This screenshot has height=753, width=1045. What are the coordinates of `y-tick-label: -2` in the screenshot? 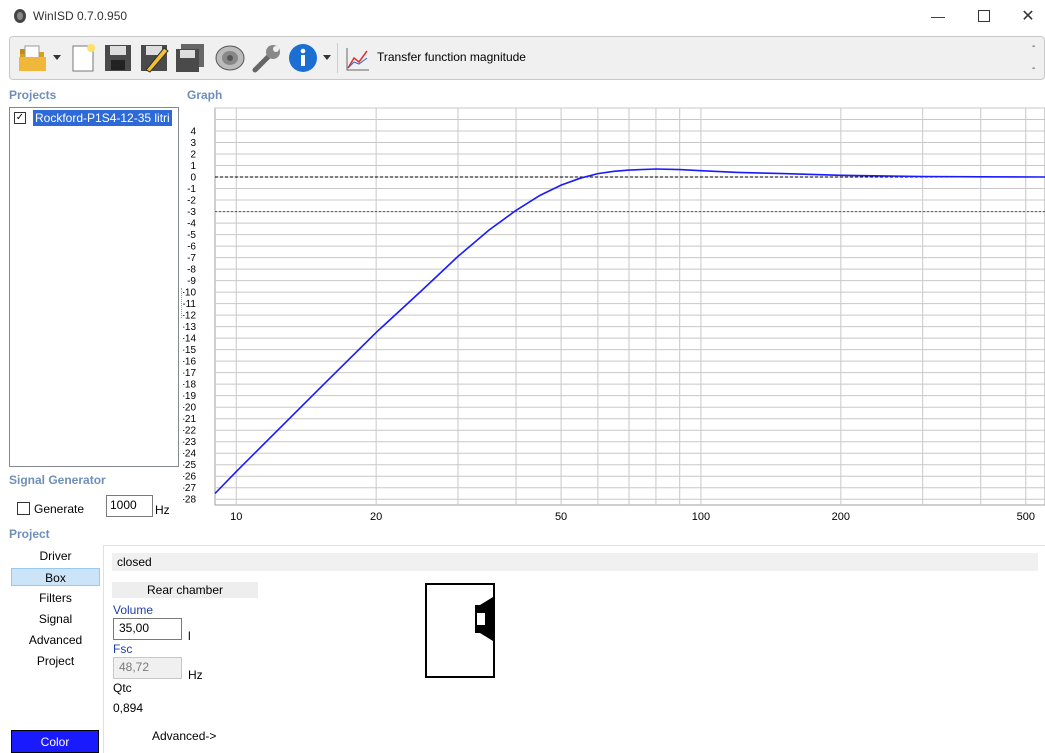 It's located at (191, 201).